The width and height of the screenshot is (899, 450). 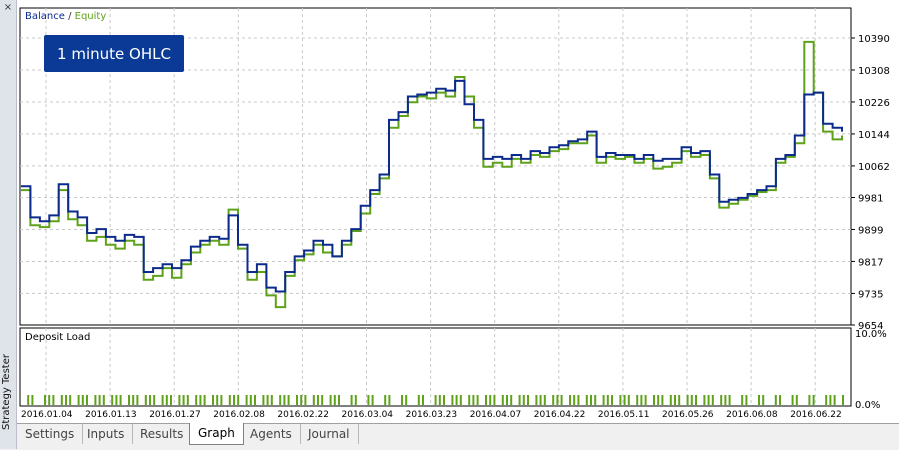 I want to click on tab-graph: Graph, so click(x=216, y=434).